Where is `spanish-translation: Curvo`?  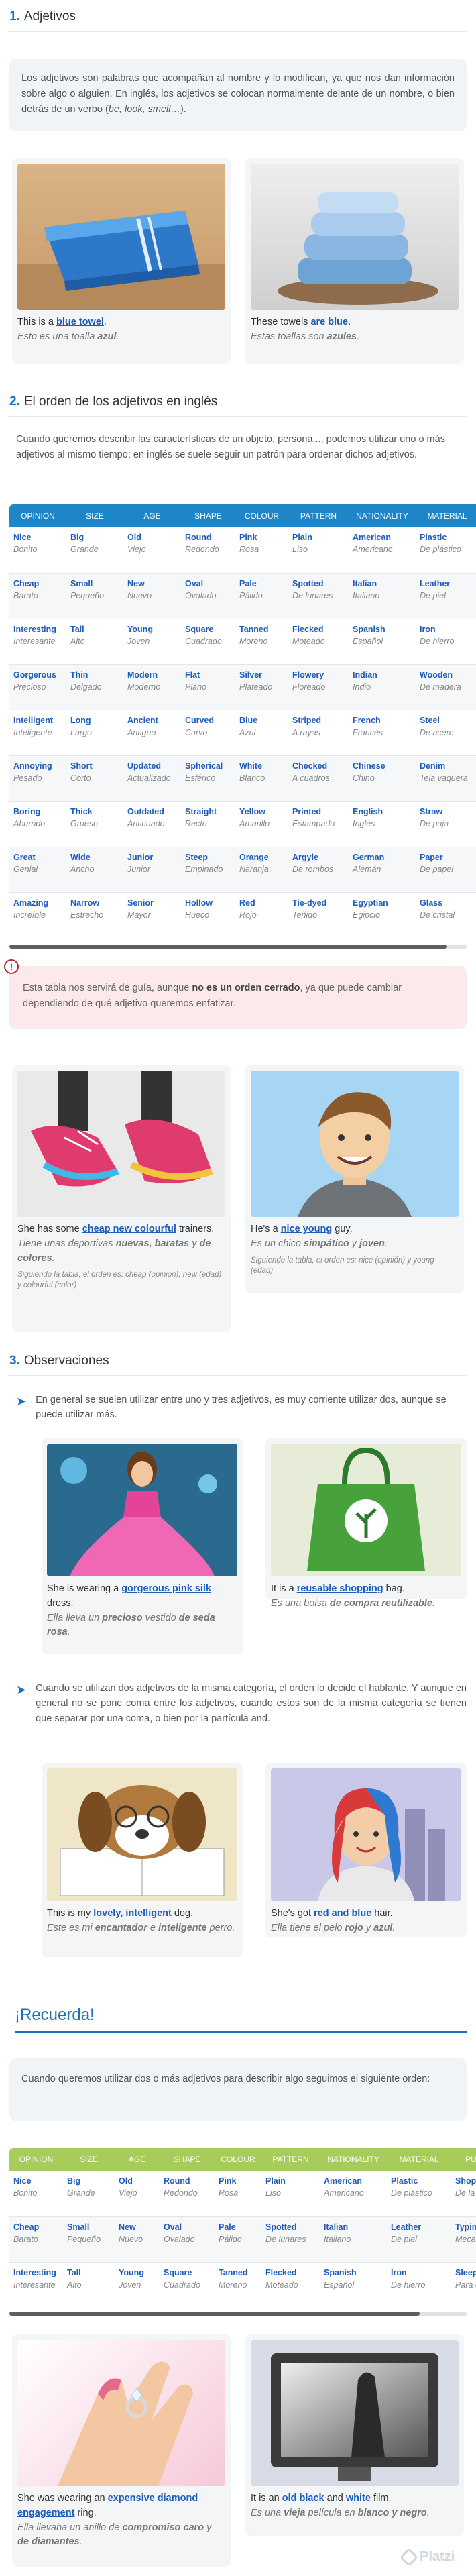
spanish-translation: Curvo is located at coordinates (196, 732).